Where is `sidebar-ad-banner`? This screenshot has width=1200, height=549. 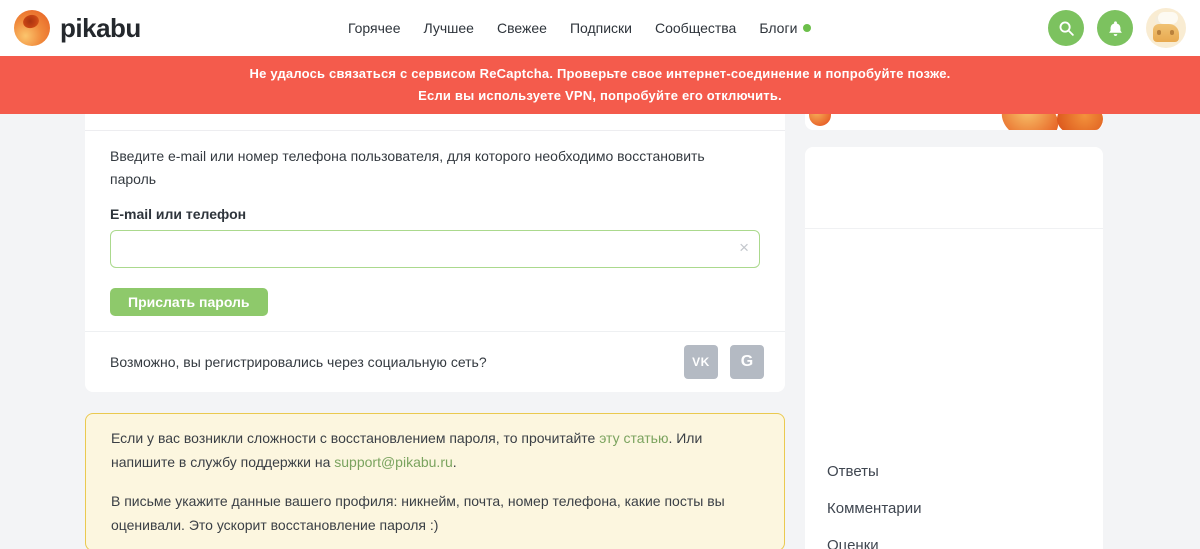 sidebar-ad-banner is located at coordinates (954, 122).